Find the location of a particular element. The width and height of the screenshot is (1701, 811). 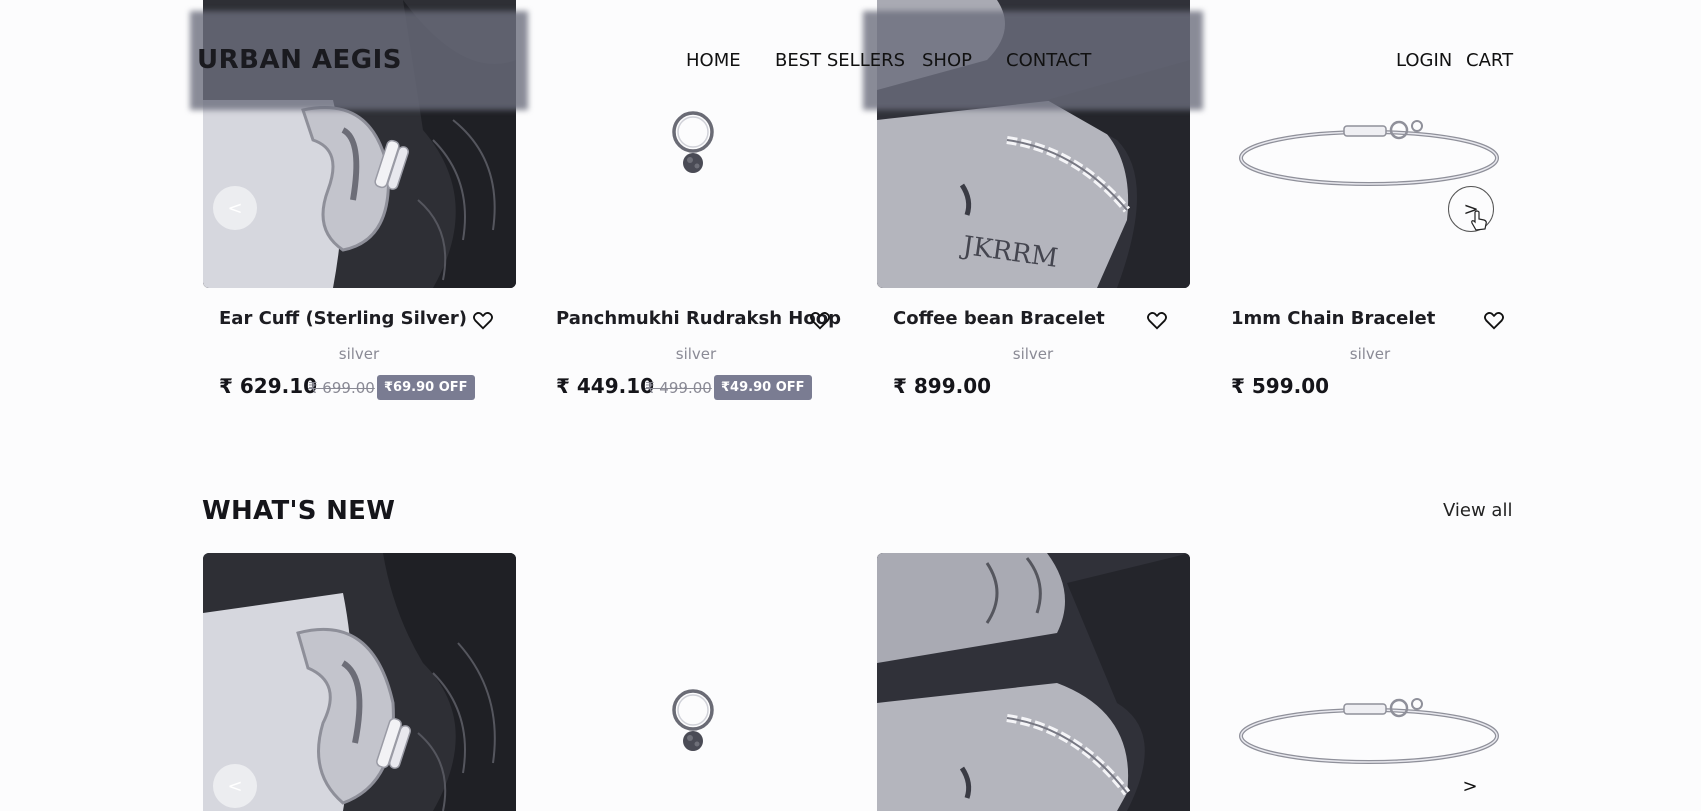

hand-cursor-icon is located at coordinates (1479, 220).